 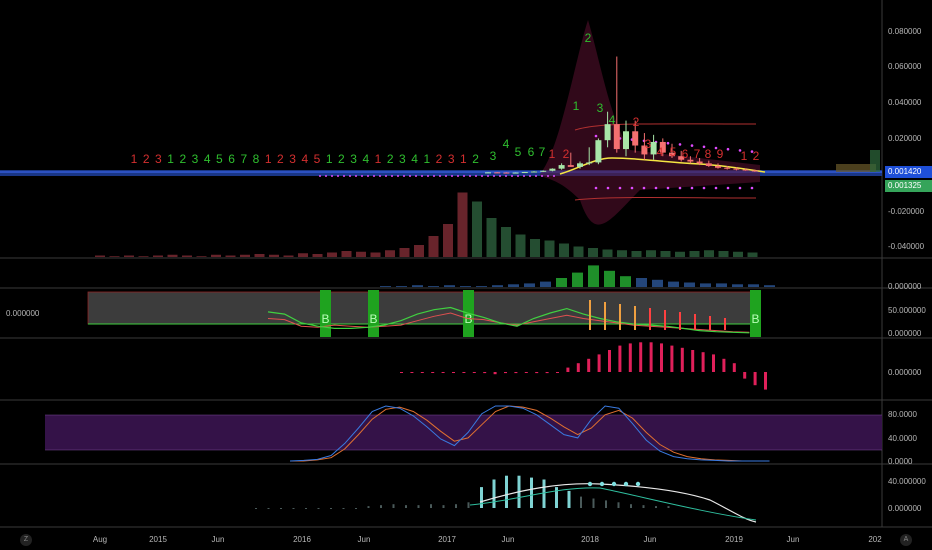 What do you see at coordinates (906, 246) in the screenshot?
I see `price-tick-label: -0.040000` at bounding box center [906, 246].